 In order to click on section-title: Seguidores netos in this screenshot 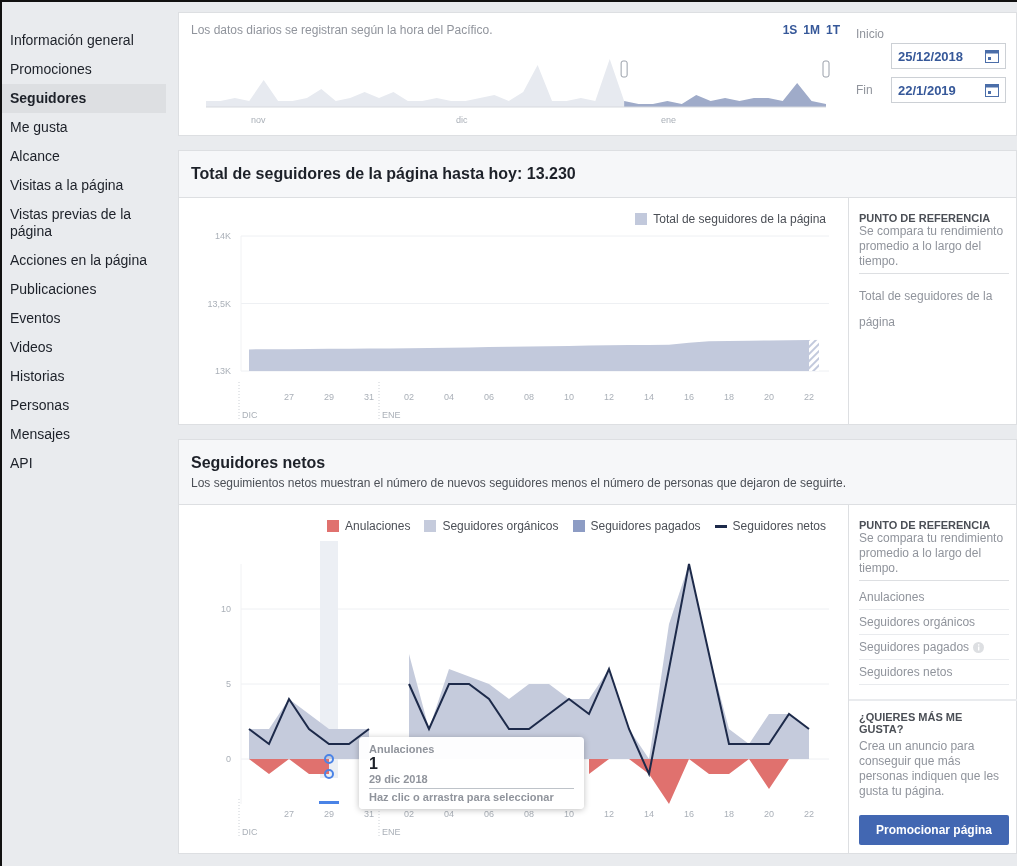, I will do `click(259, 463)`.